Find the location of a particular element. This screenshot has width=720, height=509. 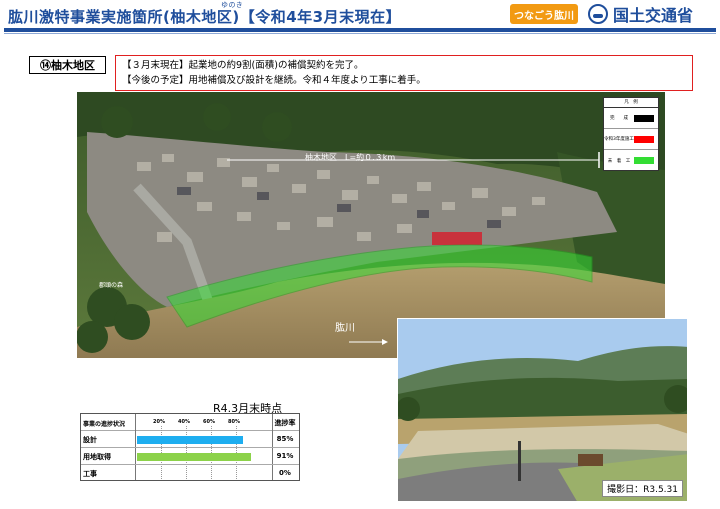

legend-swatch-green is located at coordinates (644, 160).